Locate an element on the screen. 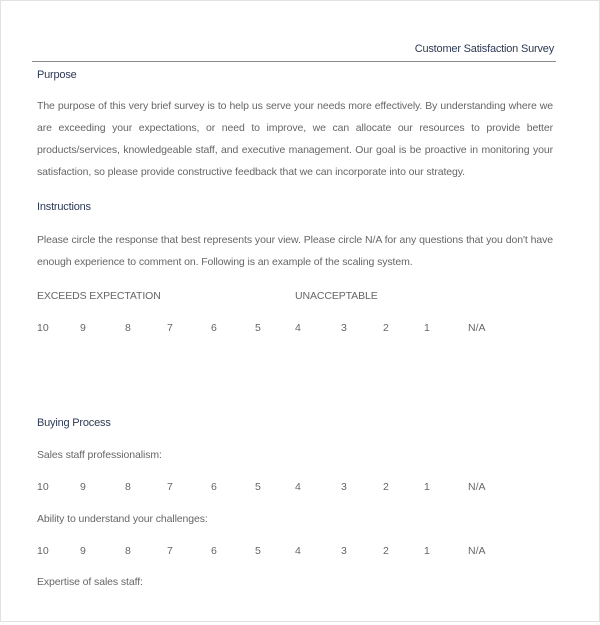 Image resolution: width=600 pixels, height=625 pixels. document-header-title: Customer Satisfaction Survey is located at coordinates (484, 49).